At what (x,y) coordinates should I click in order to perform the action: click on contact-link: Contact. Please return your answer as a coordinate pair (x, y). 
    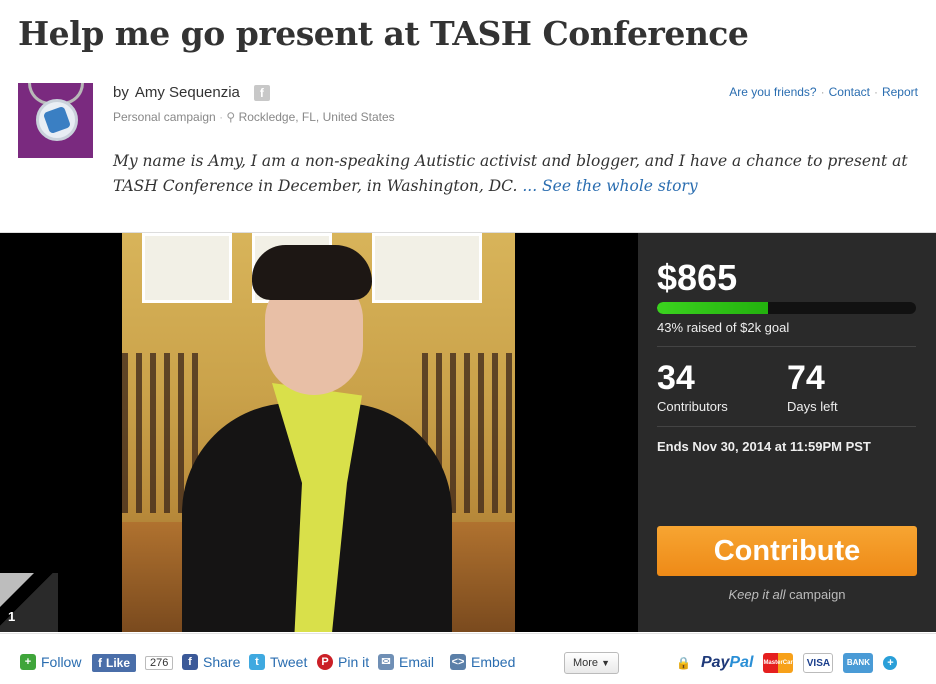
    Looking at the image, I should click on (849, 92).